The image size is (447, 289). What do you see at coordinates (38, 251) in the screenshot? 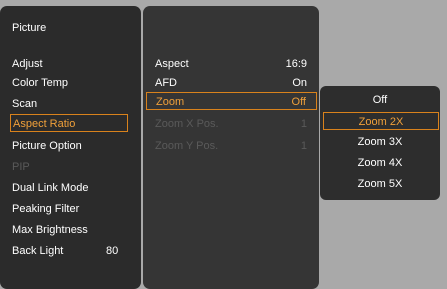
I see `menu-item-label: Back Light` at bounding box center [38, 251].